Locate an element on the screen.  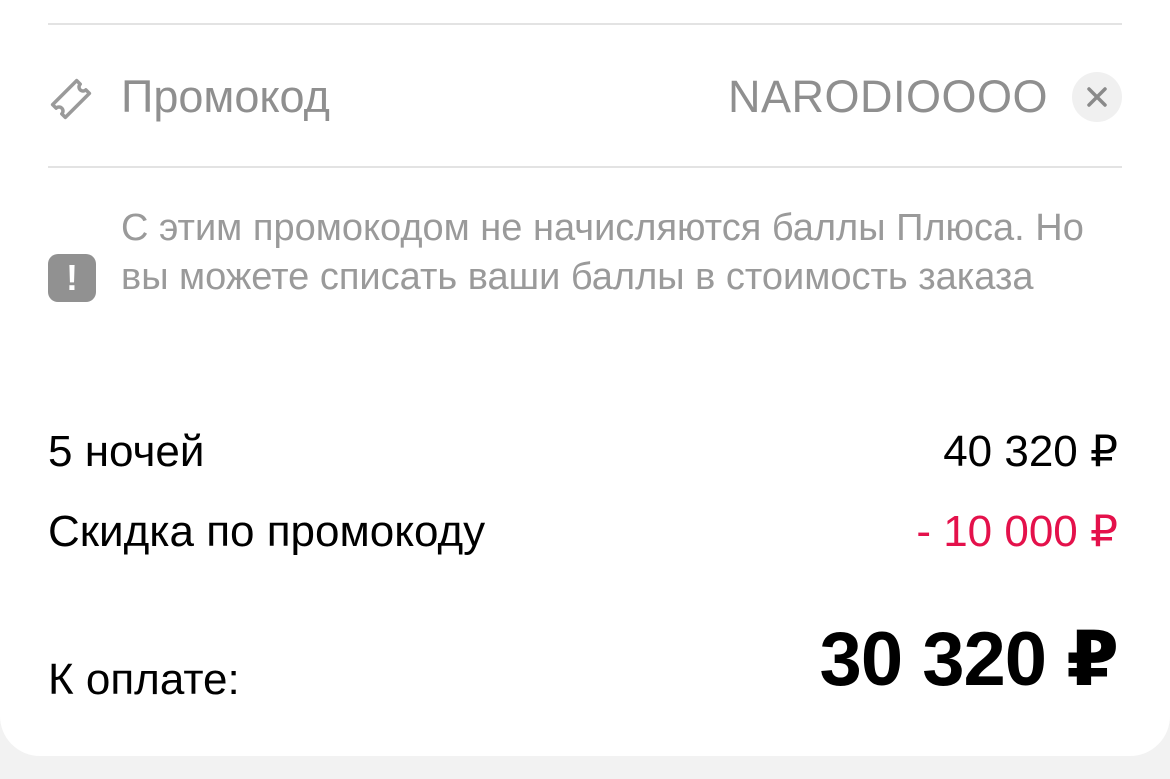
nights-price: 40 320 ₽ is located at coordinates (1030, 451).